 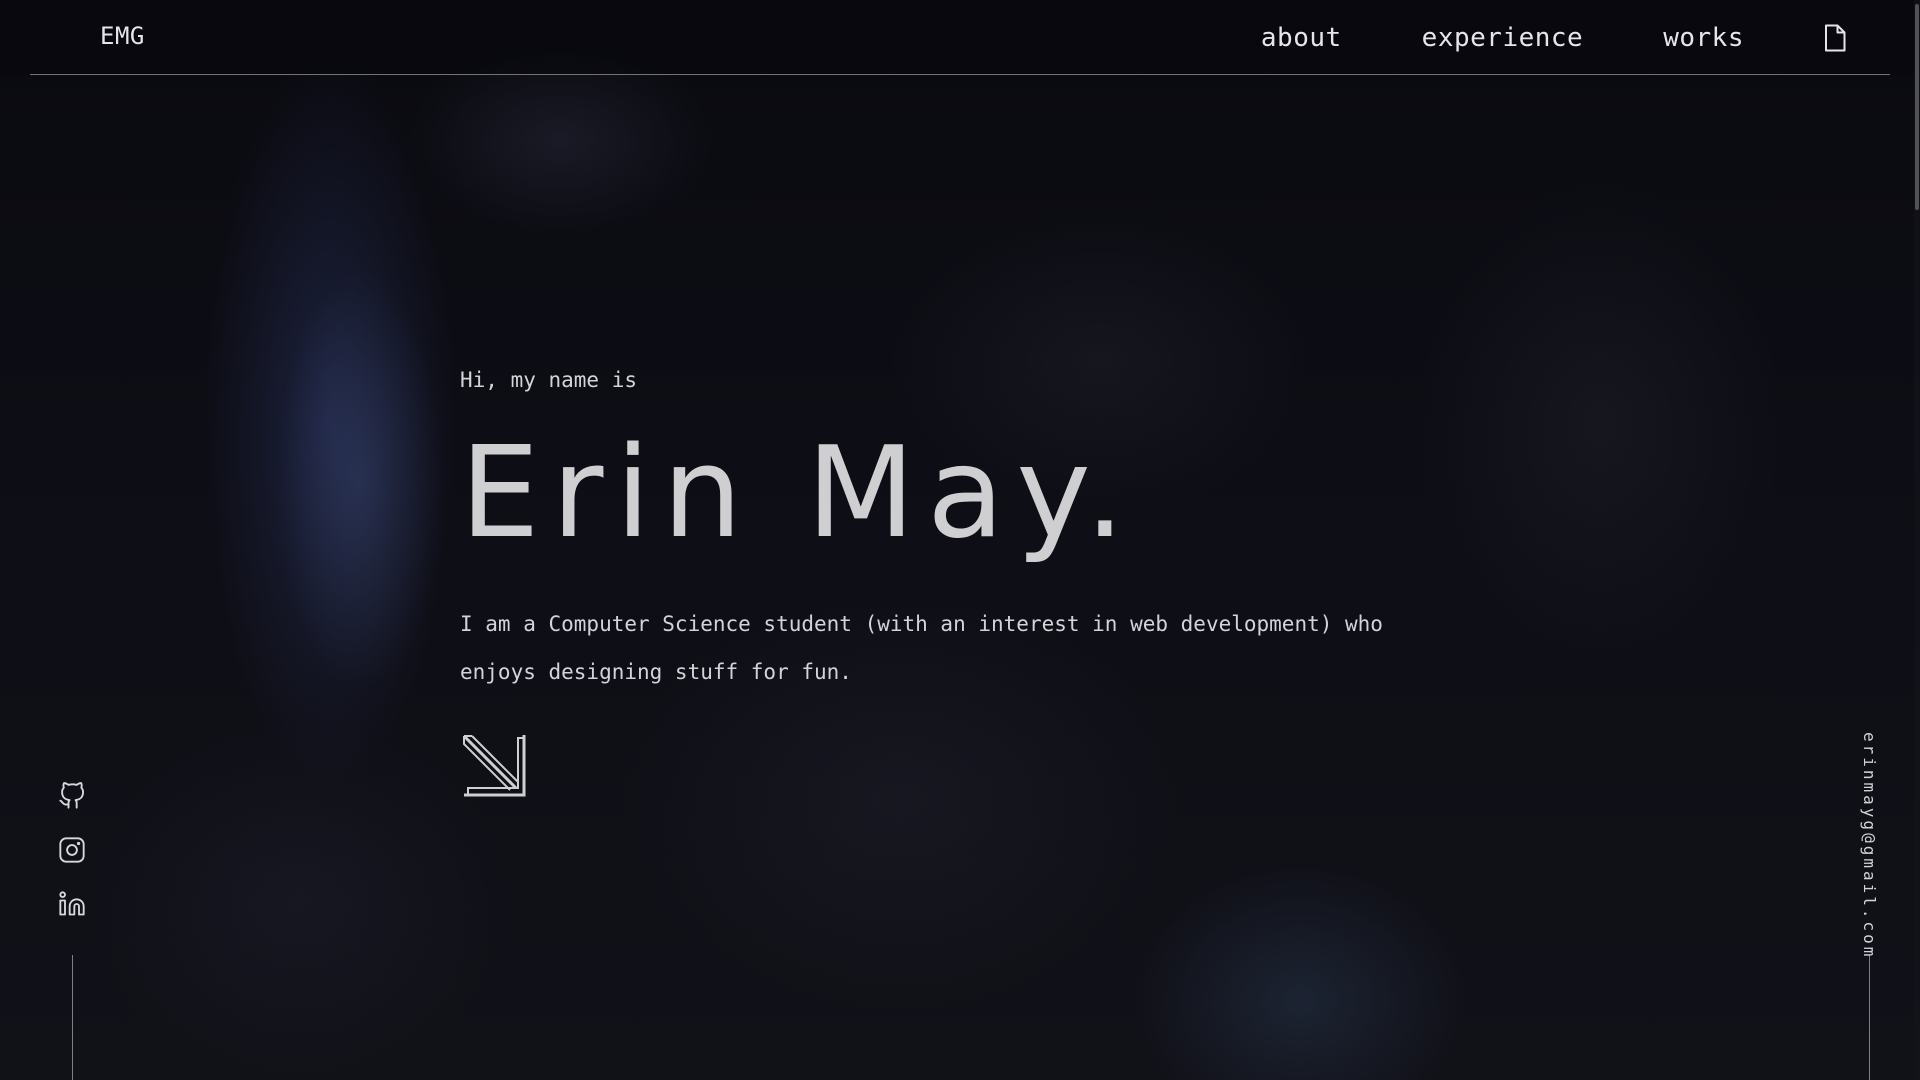 I want to click on github-icon, so click(x=72, y=795).